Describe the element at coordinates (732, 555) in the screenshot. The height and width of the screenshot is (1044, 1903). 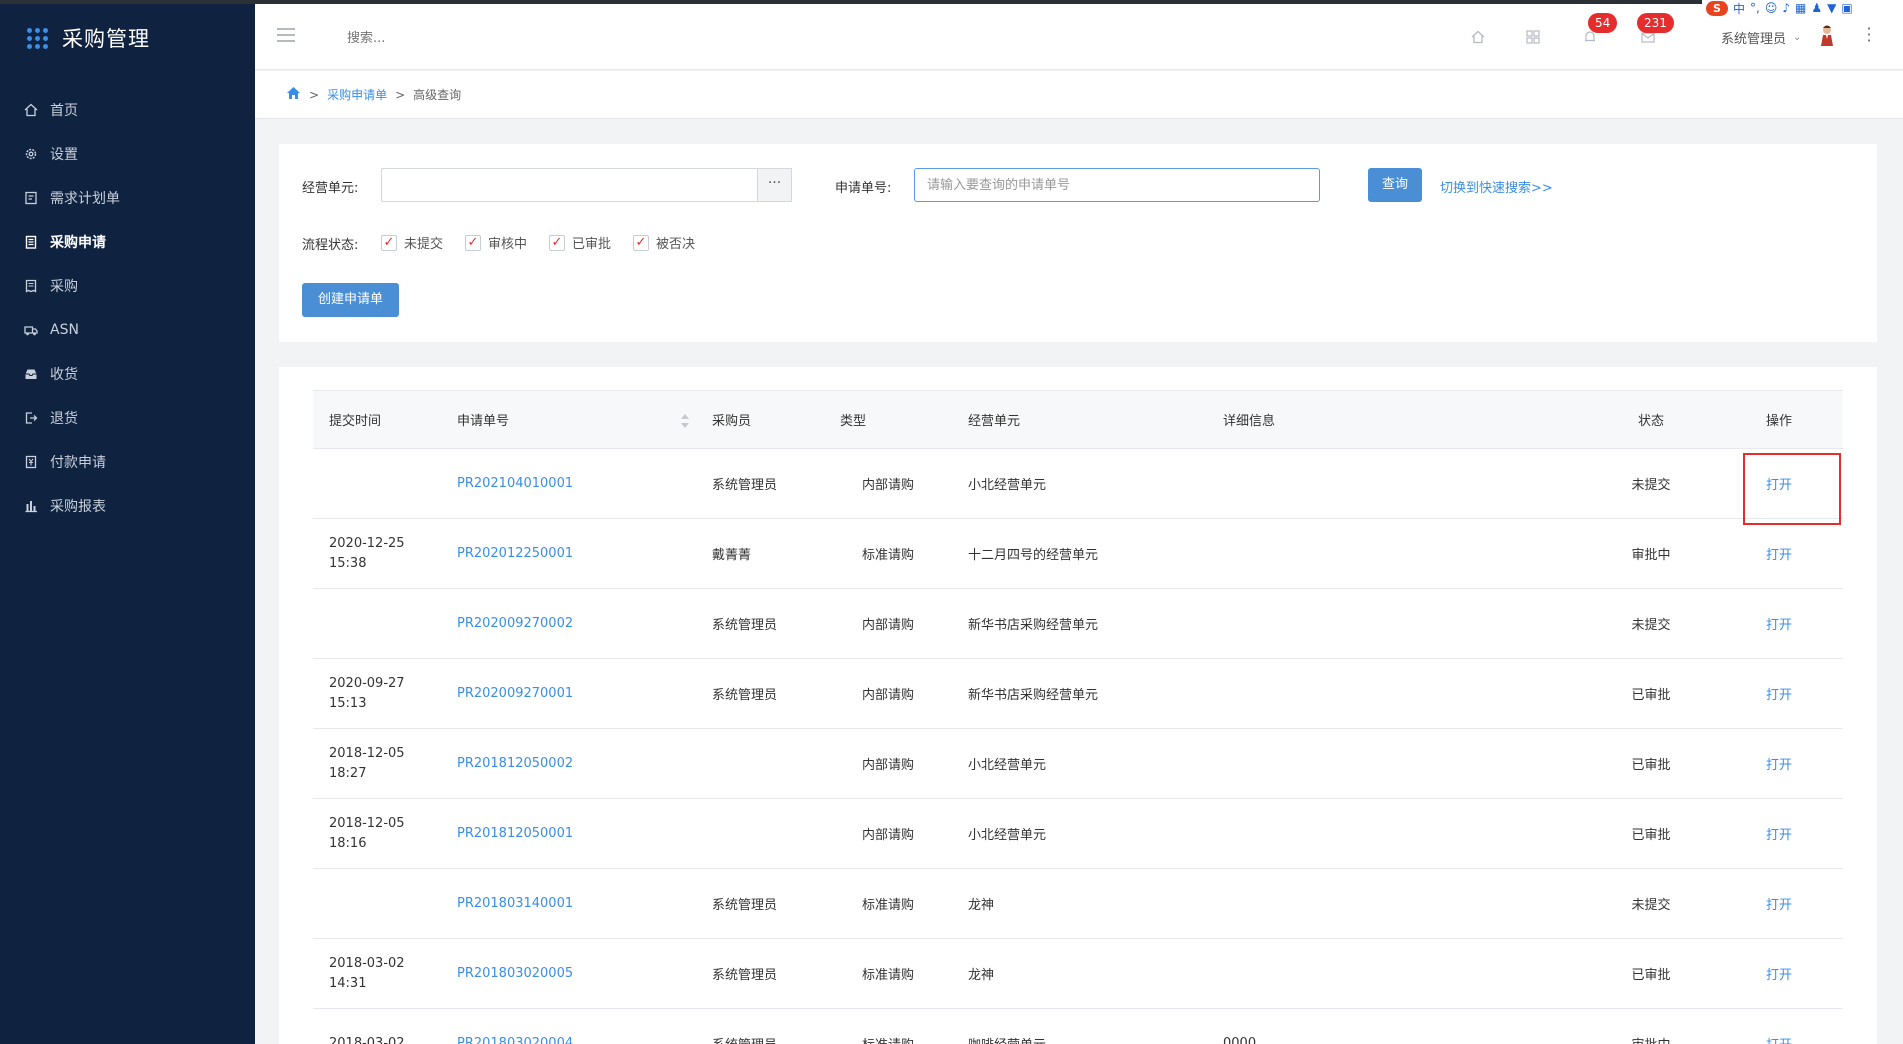
I see `buyer-cell: 戴菁菁` at that location.